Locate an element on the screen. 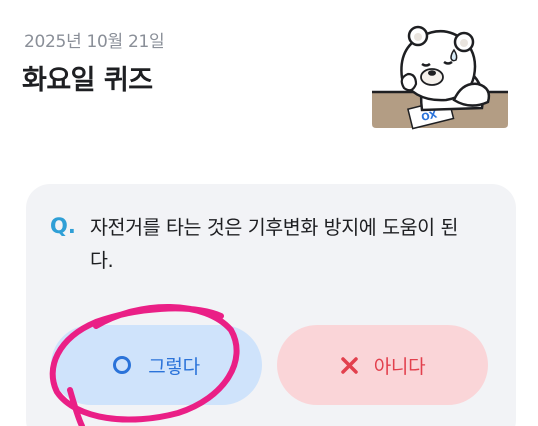 The width and height of the screenshot is (538, 426). question-marker: Q. is located at coordinates (63, 226).